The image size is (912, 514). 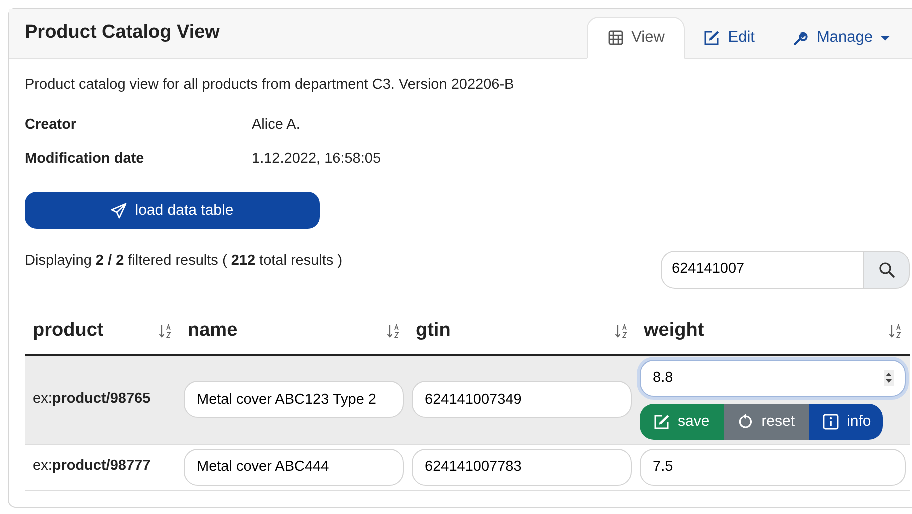 What do you see at coordinates (85, 159) in the screenshot?
I see `field-label: Modification date` at bounding box center [85, 159].